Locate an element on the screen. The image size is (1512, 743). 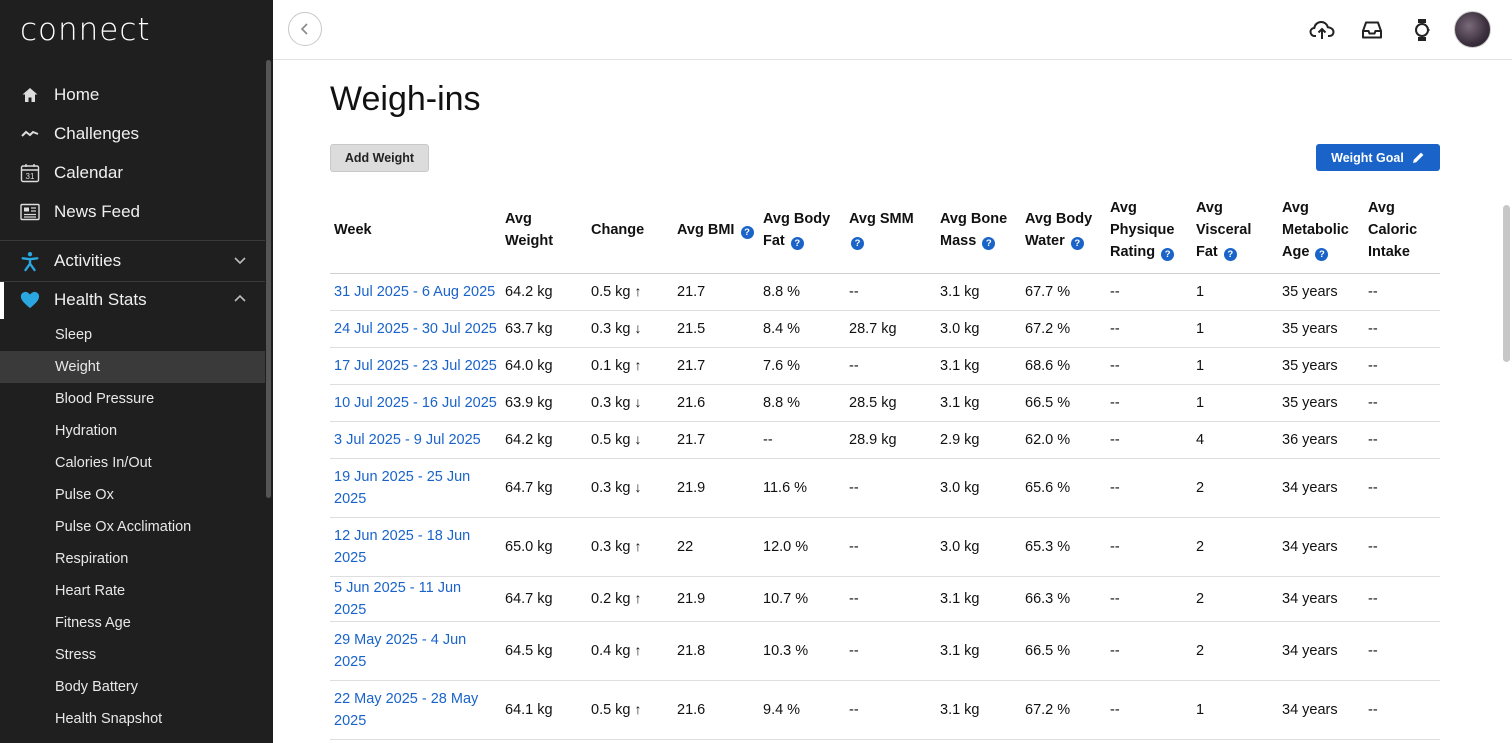
cell-avg-body-water: 67.2 % is located at coordinates (1063, 329).